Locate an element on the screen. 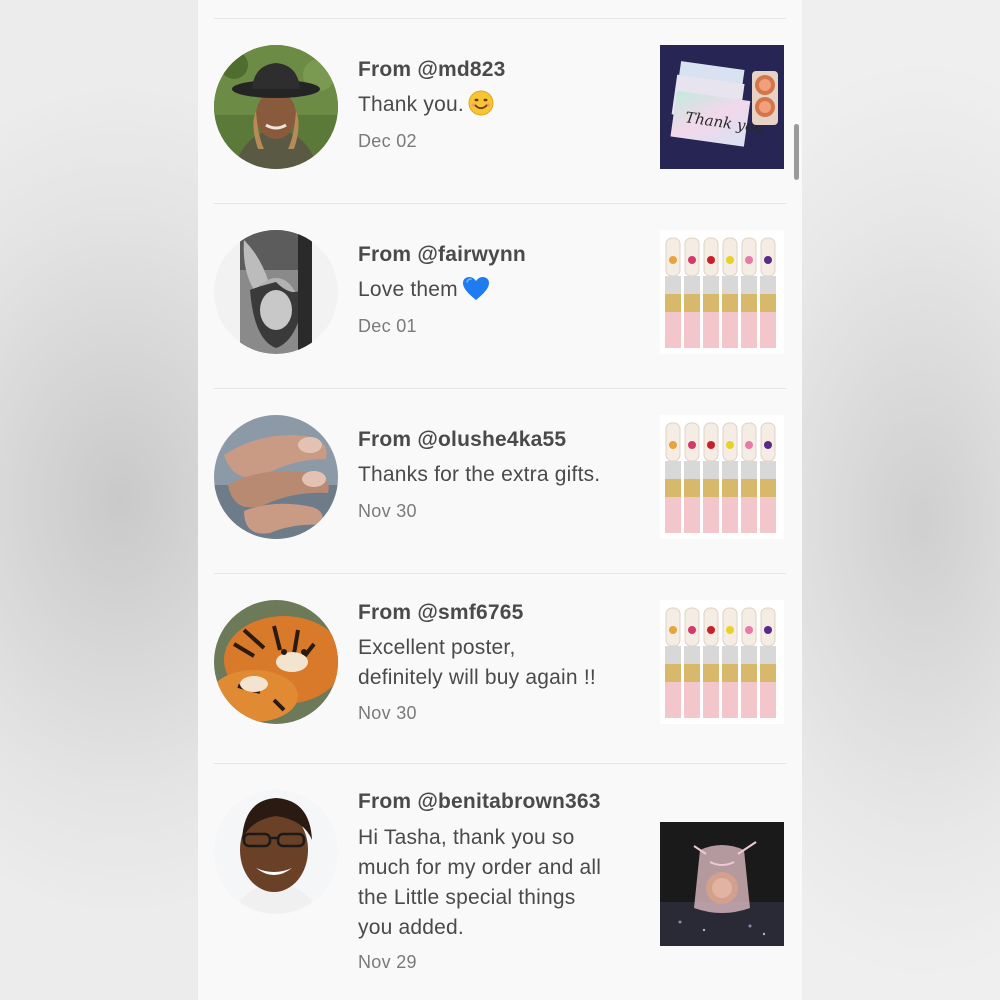  message-date: Dec 01 is located at coordinates (387, 326).